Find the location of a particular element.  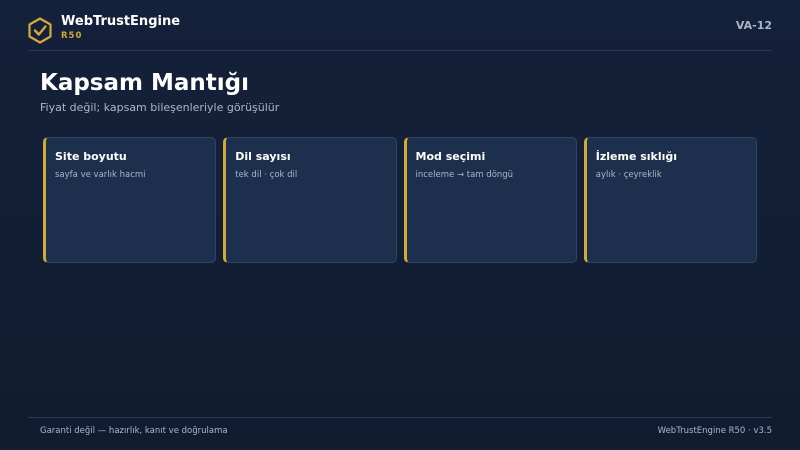

card-site-size: Site boyutu sayfa ve varlık hacmi is located at coordinates (130, 200).